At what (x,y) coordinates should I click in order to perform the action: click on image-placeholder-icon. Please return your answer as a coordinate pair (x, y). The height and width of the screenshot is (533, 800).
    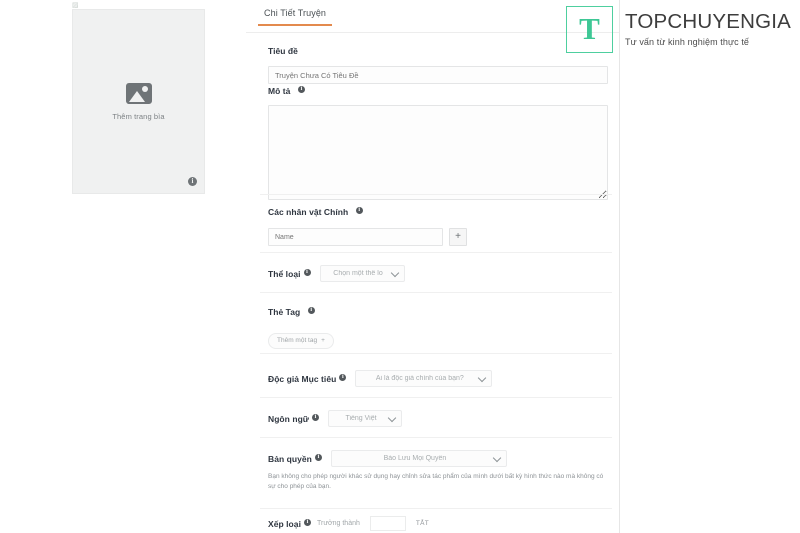
    Looking at the image, I should click on (138, 93).